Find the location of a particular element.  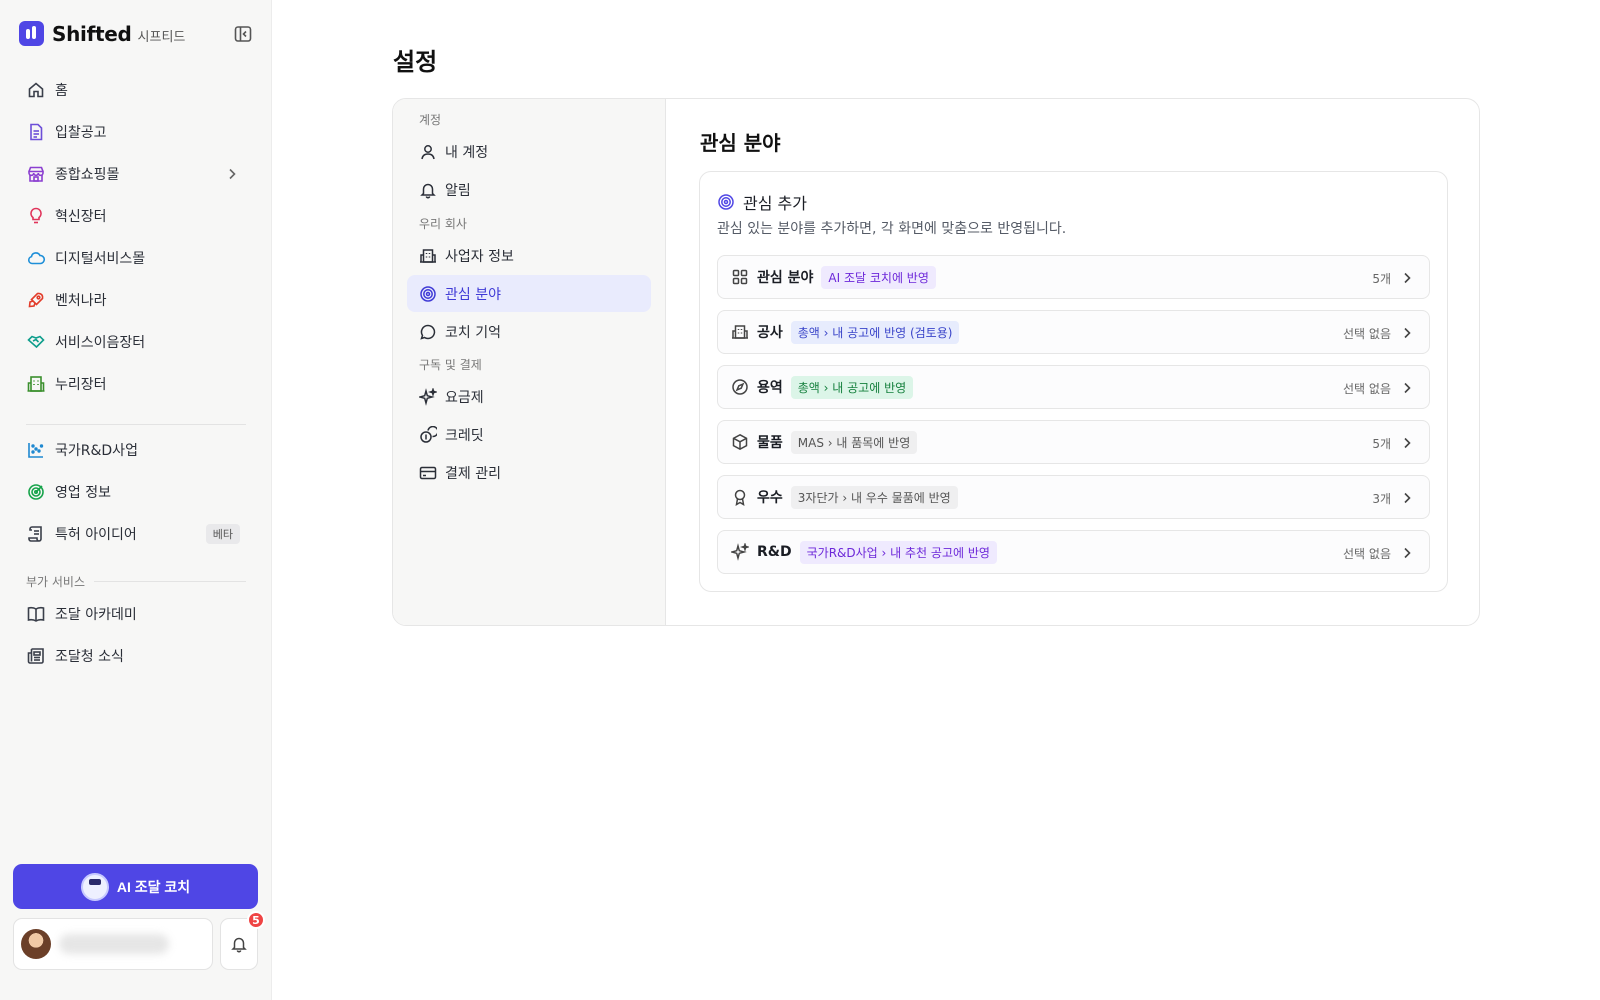

chat-icon is located at coordinates (428, 332).